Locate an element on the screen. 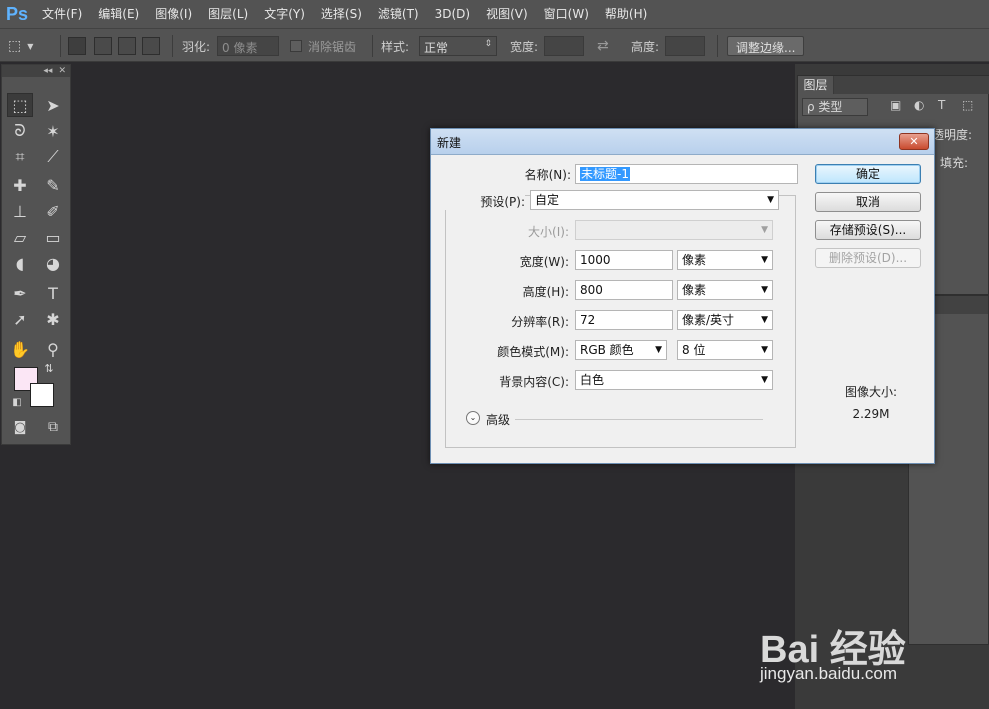 The width and height of the screenshot is (989, 709). healing-brush-tool-icon: ✚ is located at coordinates (20, 185).